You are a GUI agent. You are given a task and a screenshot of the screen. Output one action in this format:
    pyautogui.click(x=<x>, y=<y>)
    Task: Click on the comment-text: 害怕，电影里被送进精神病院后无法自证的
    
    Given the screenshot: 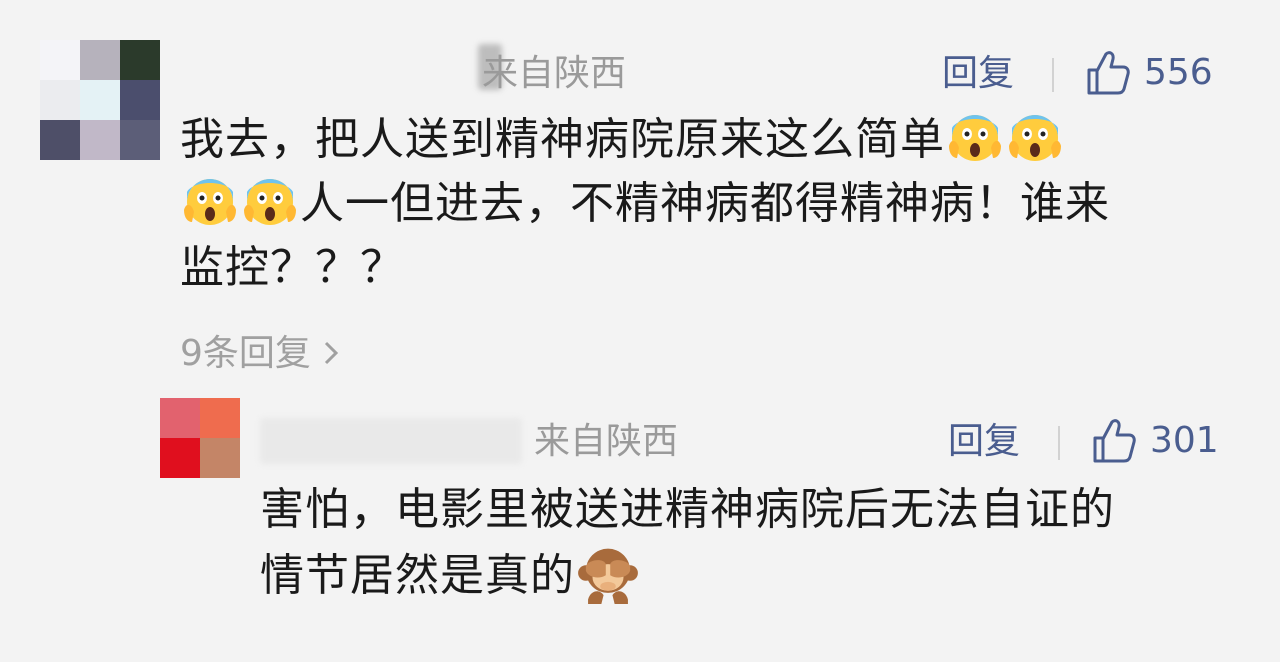 What is the action you would take?
    pyautogui.click(x=687, y=509)
    